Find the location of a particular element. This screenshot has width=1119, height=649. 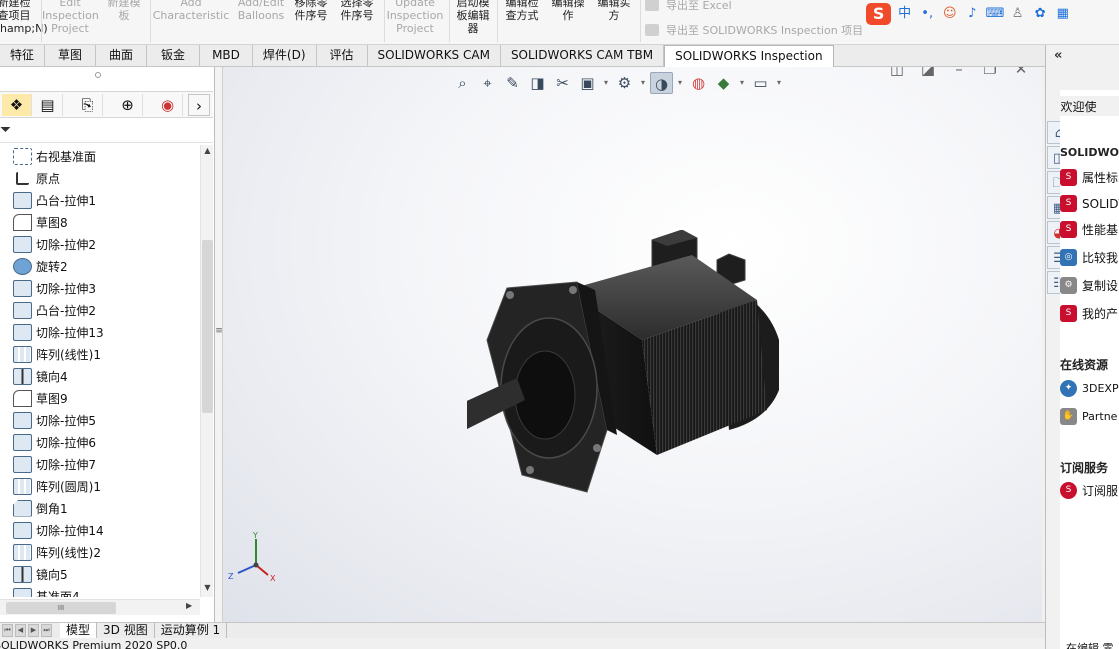

chinese-mode-icon: 中 is located at coordinates (904, 14).